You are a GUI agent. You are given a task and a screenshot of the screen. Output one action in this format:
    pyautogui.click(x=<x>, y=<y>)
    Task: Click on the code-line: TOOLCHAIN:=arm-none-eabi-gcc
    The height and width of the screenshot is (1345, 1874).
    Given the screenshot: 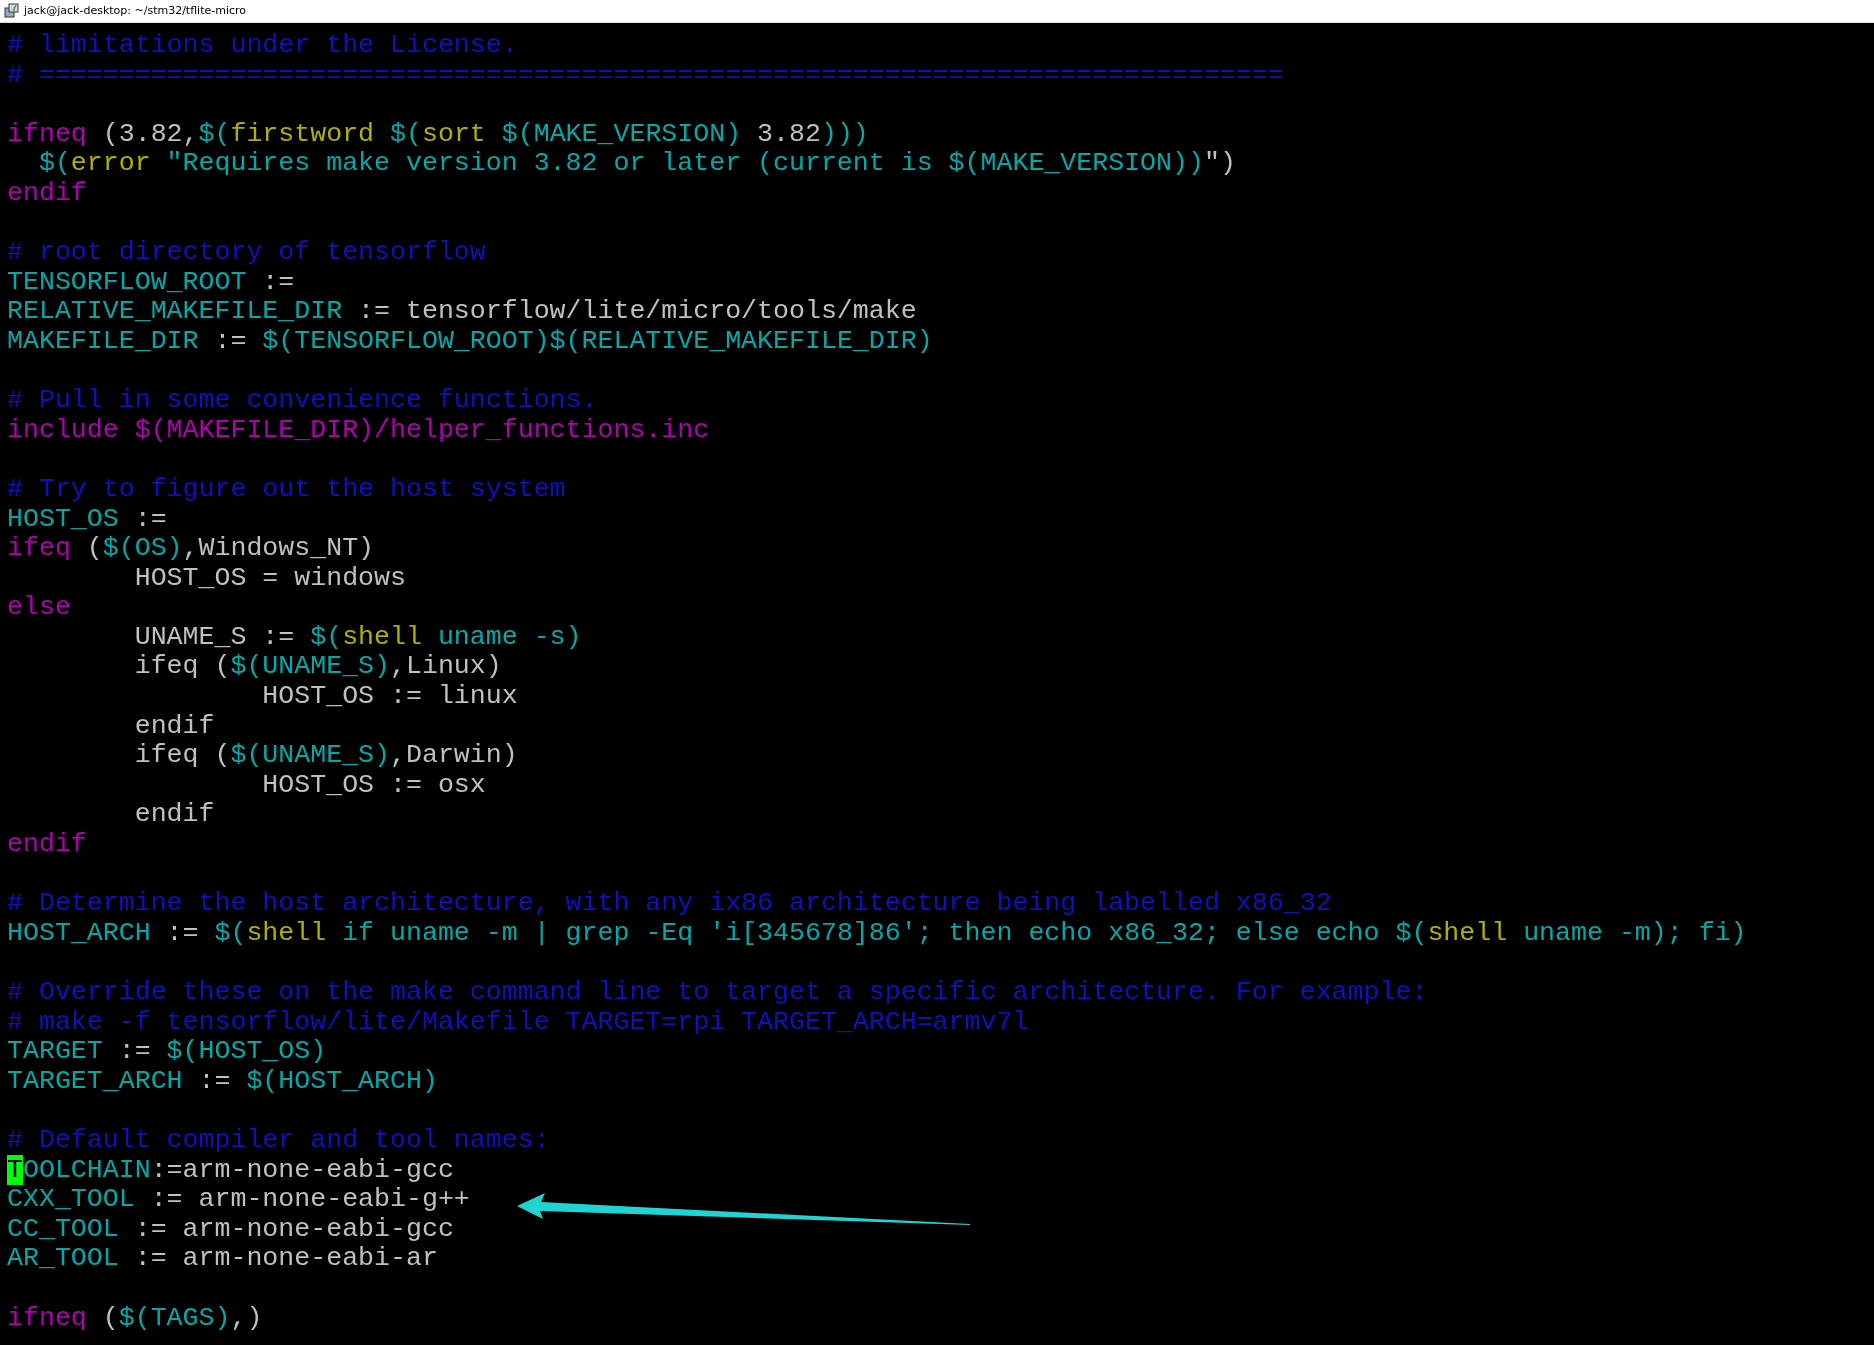 What is the action you would take?
    pyautogui.click(x=230, y=1170)
    